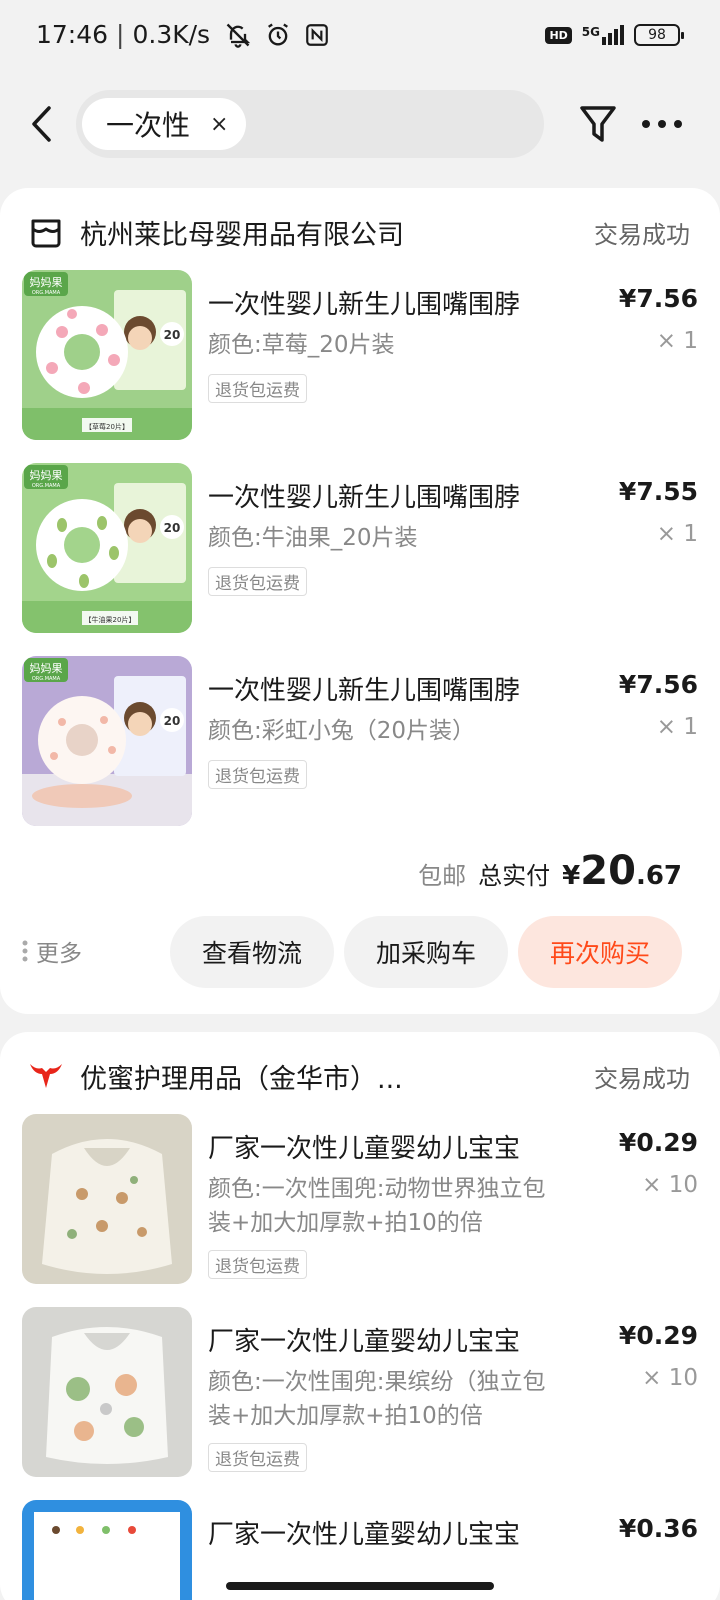 The width and height of the screenshot is (720, 1600). What do you see at coordinates (337, 232) in the screenshot?
I see `shop-name: 杭州莱比母婴用品有限公司` at bounding box center [337, 232].